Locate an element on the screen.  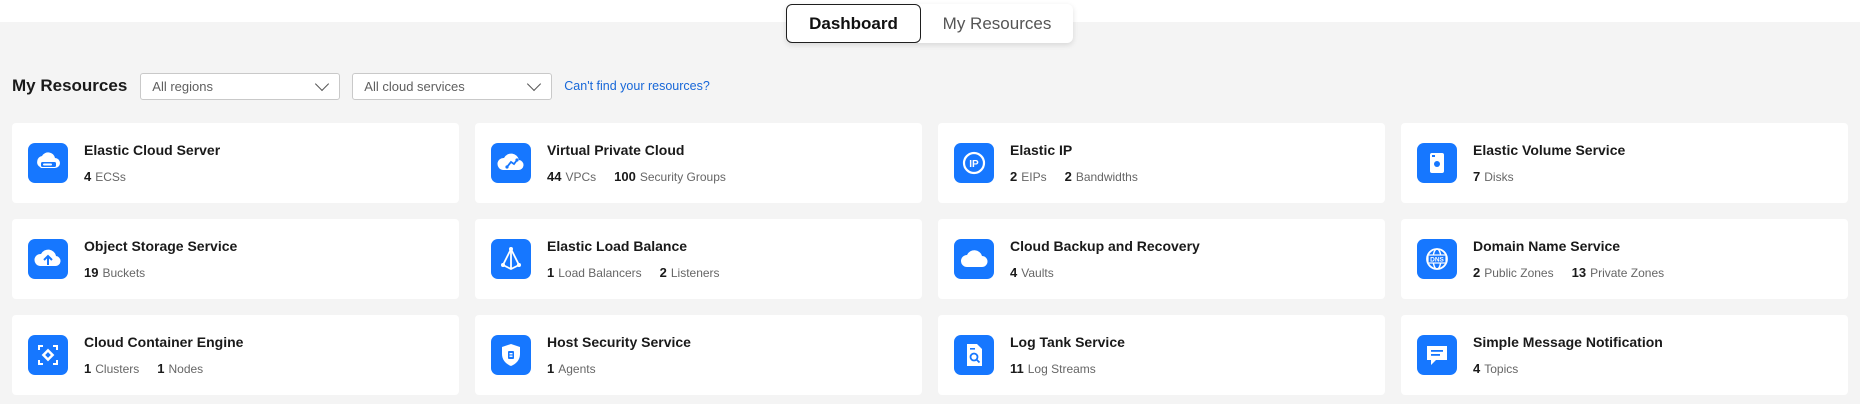
stat-label: Log Streams is located at coordinates (1061, 369).